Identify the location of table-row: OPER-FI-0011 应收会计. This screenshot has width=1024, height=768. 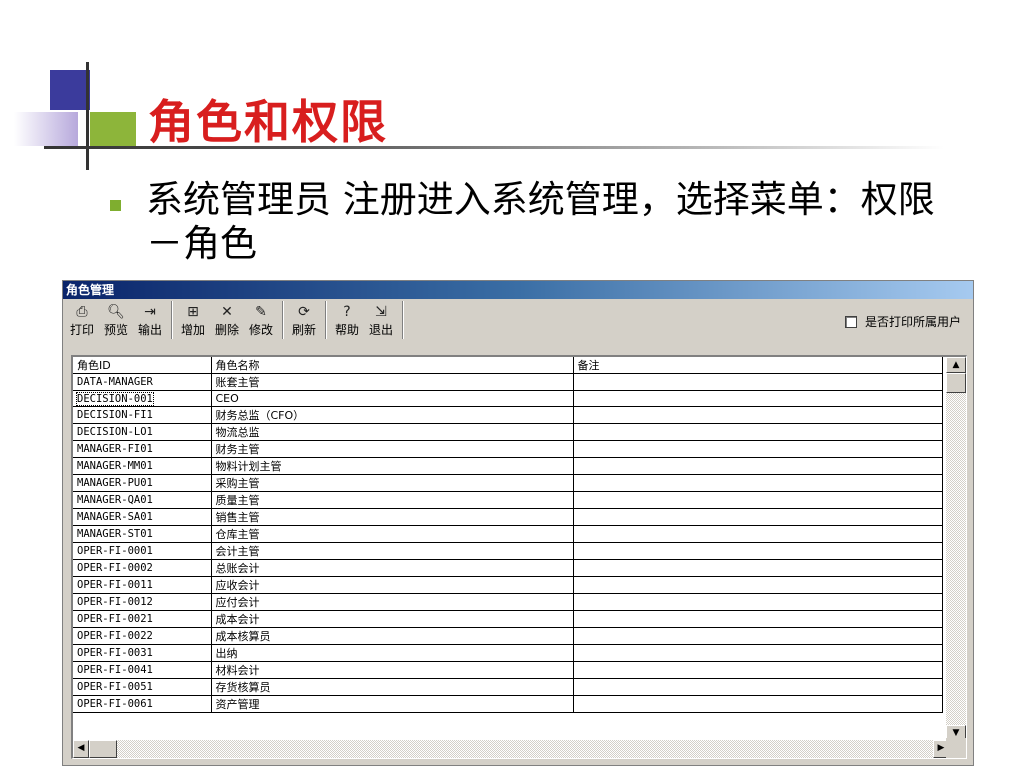
(508, 585).